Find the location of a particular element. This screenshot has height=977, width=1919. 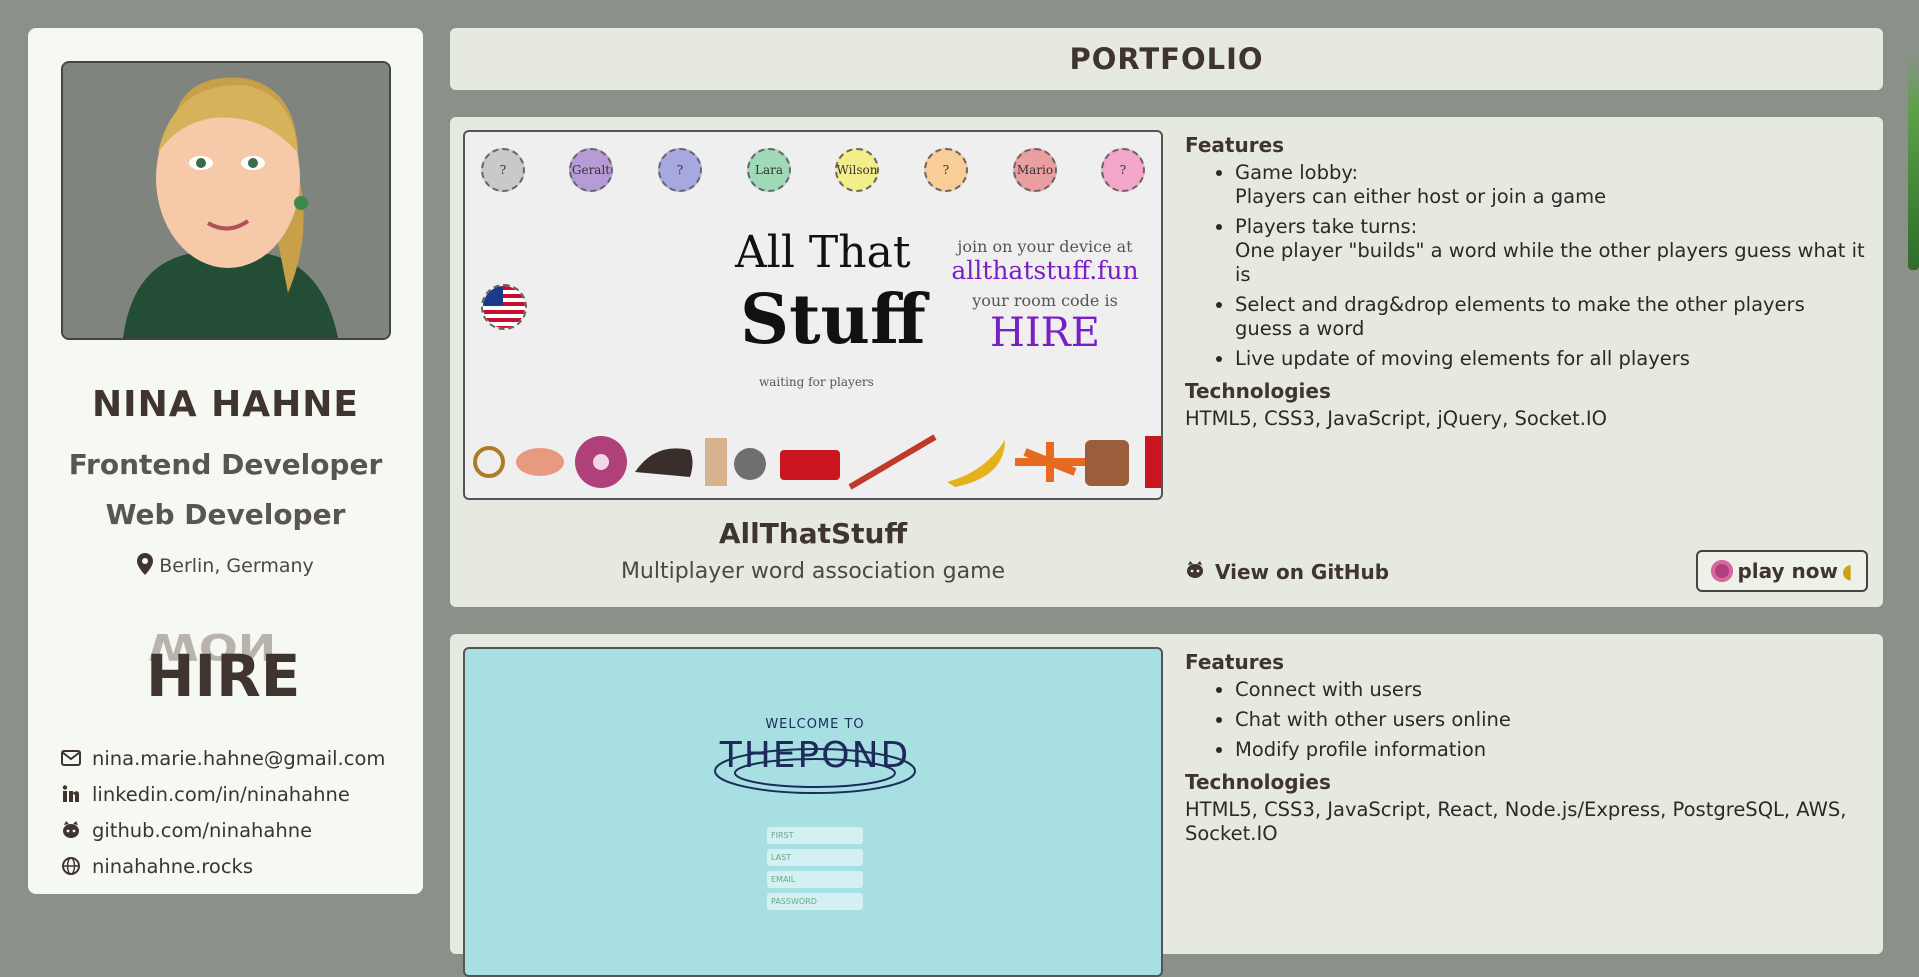

contact-website: ninahahne.rocks is located at coordinates (222, 866).